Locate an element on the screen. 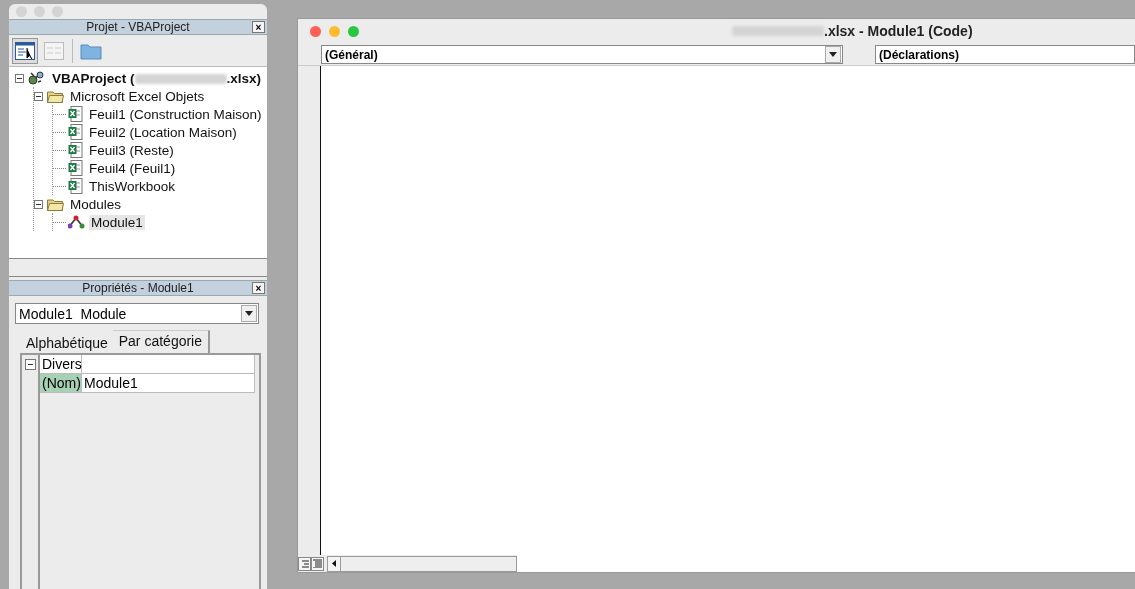 This screenshot has width=1135, height=589. category-cell: Divers is located at coordinates (61, 364).